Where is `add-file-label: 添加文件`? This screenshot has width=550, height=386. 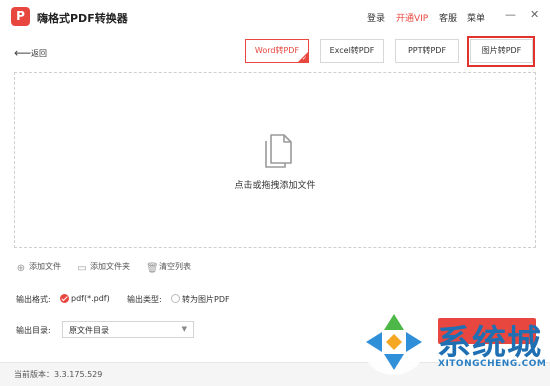 add-file-label: 添加文件 is located at coordinates (45, 266).